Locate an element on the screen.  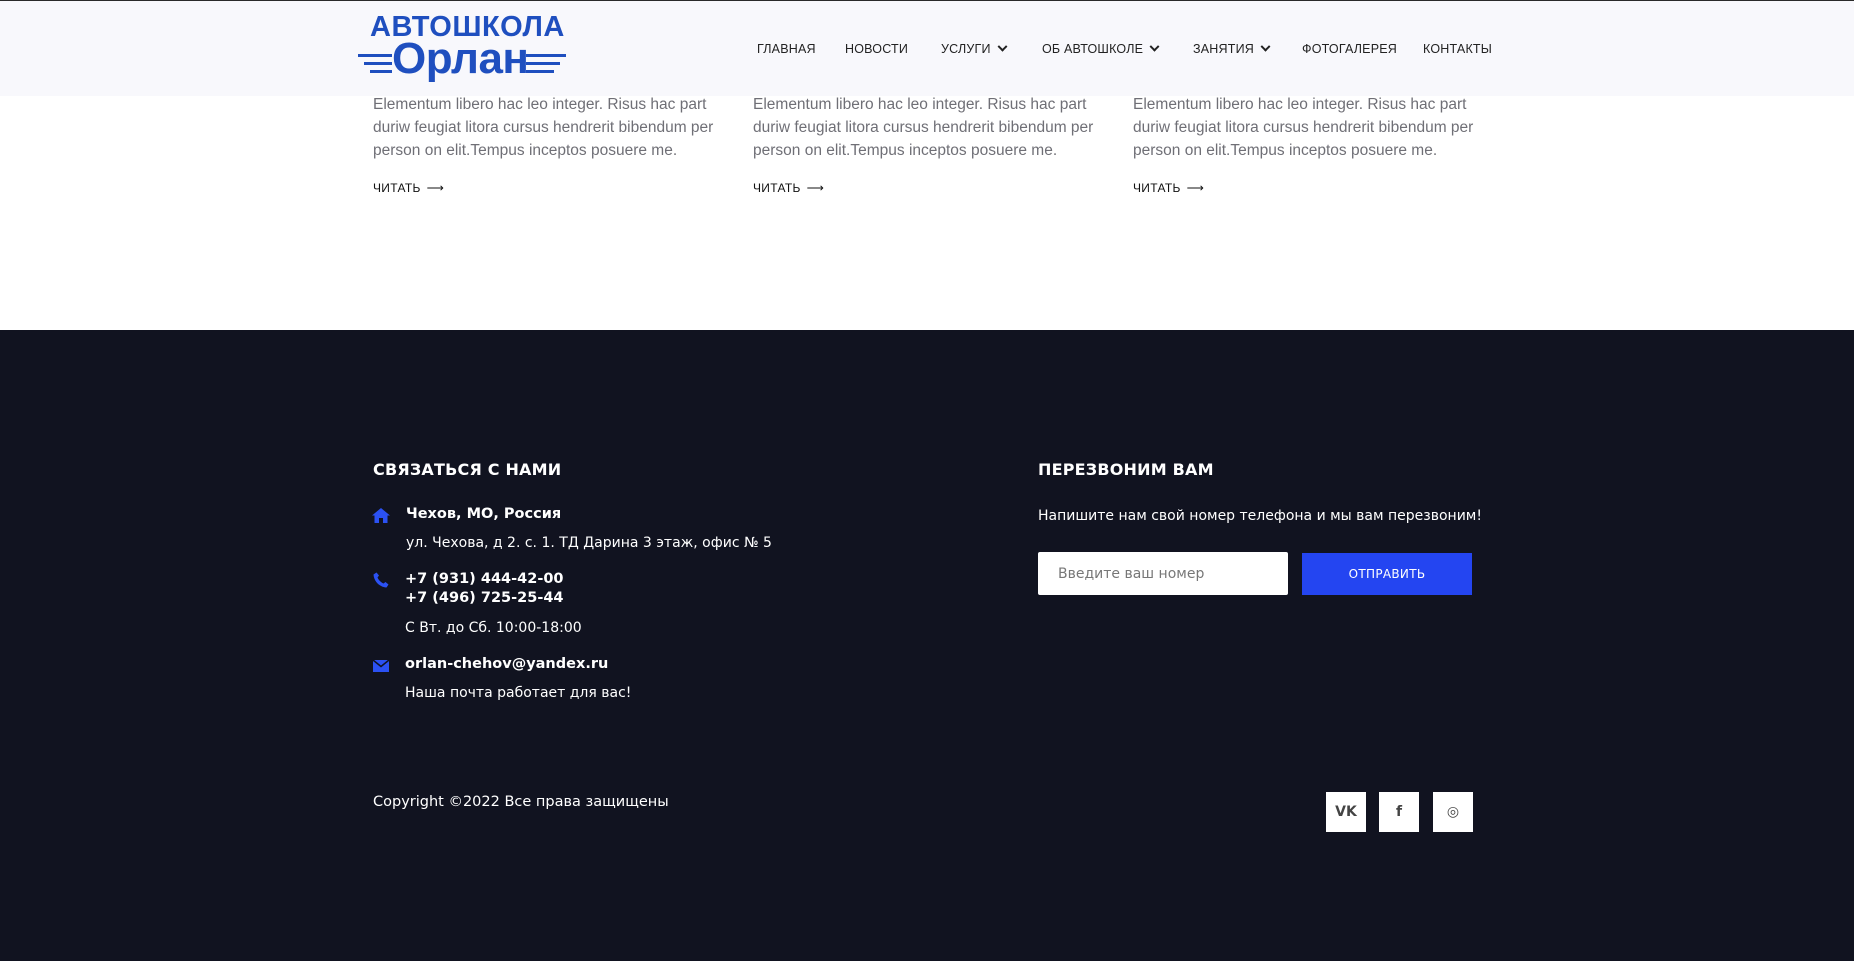
send-button: ОТПРАВИТЬ is located at coordinates (1387, 574).